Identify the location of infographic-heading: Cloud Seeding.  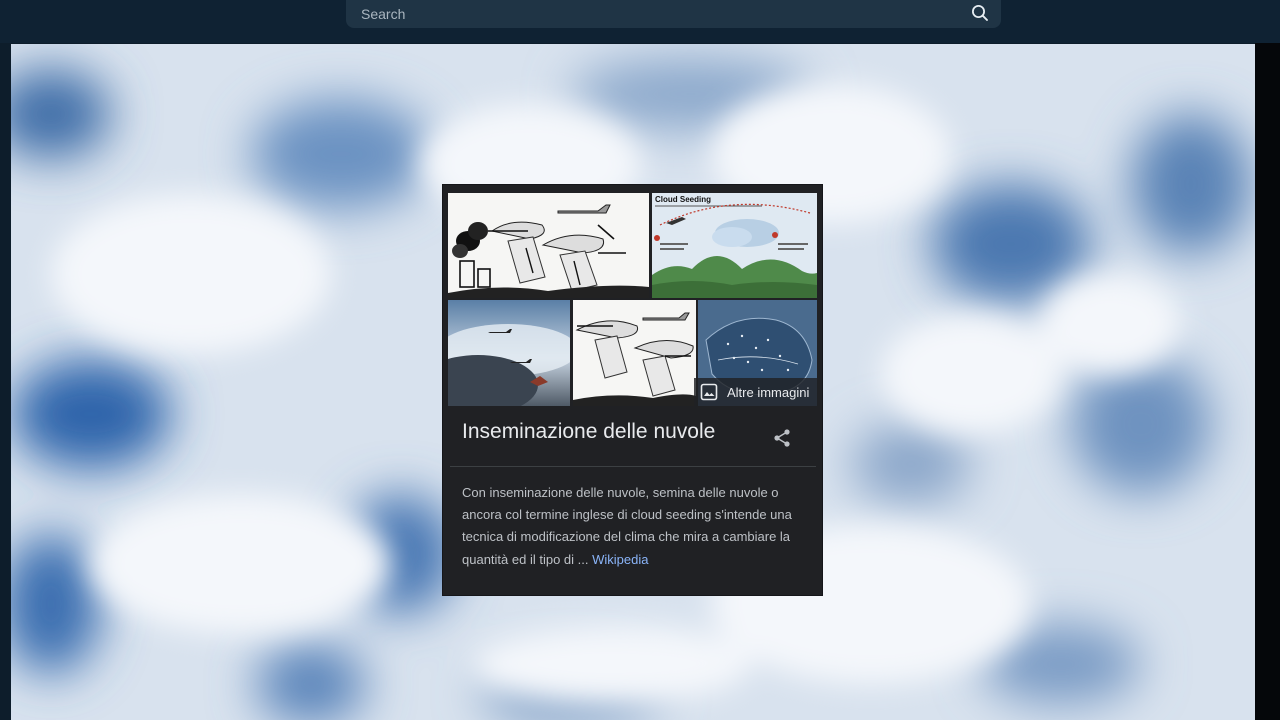
(683, 199).